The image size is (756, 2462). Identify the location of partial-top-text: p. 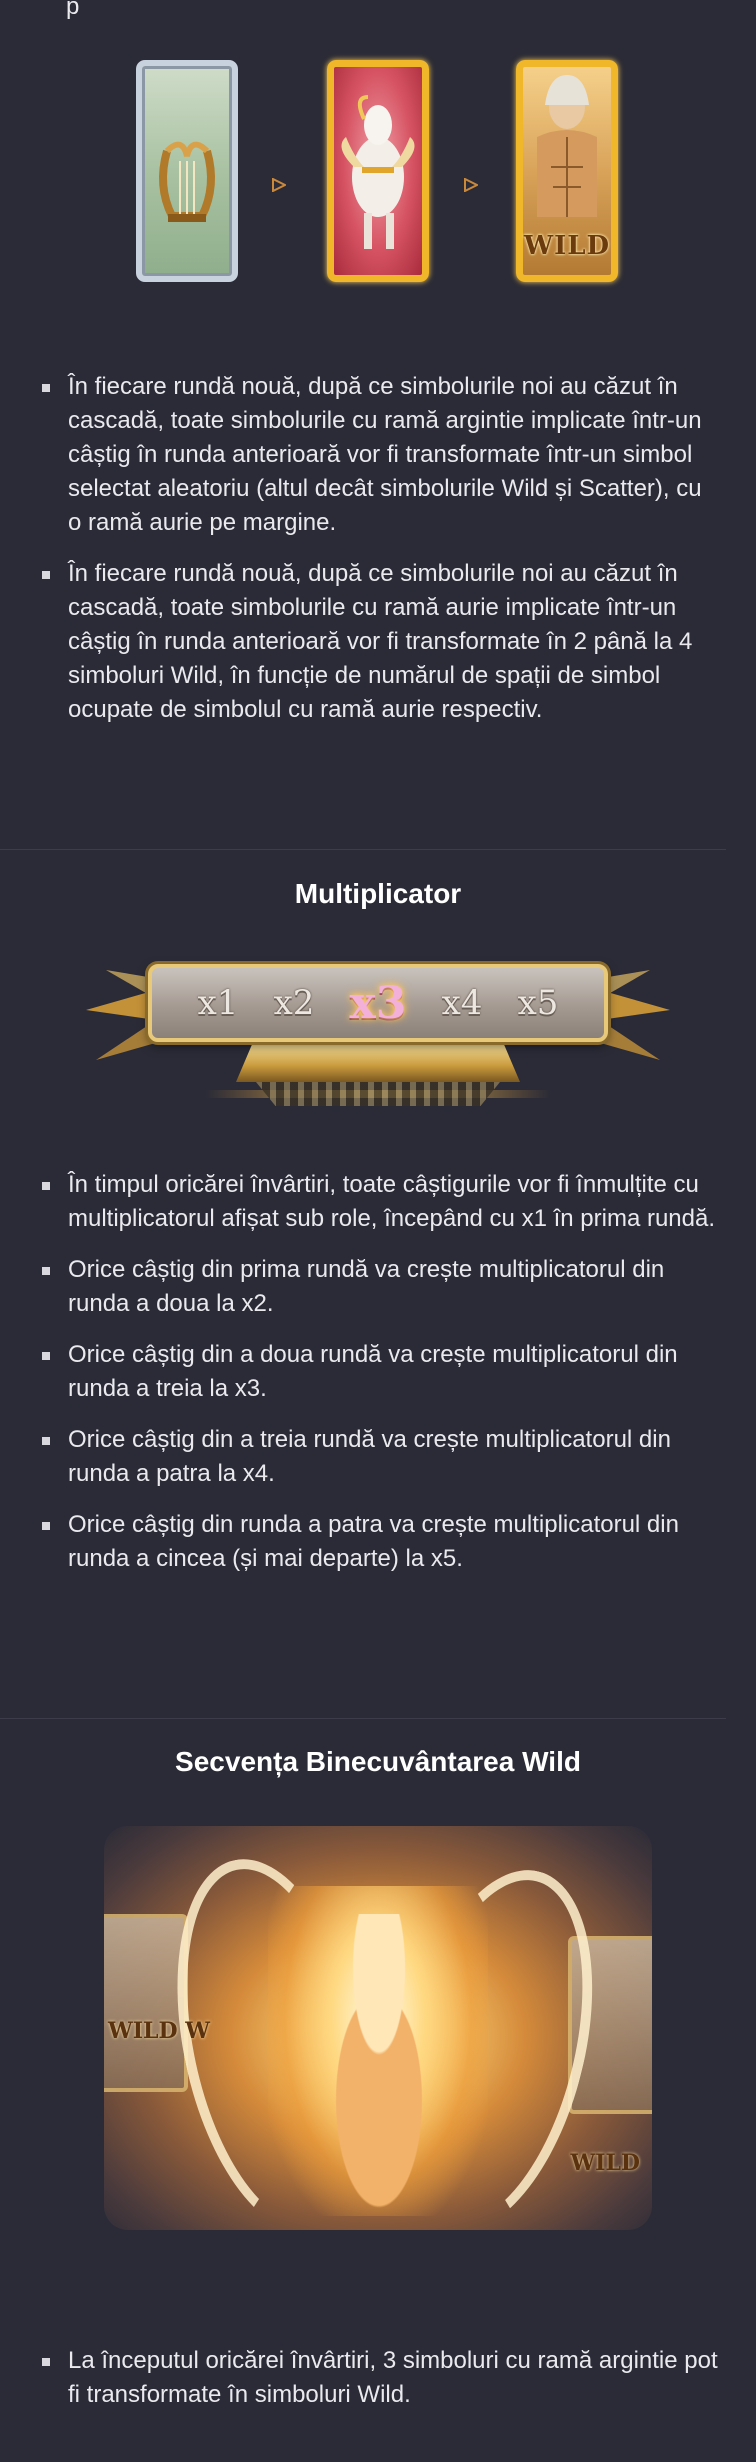
(73, 10).